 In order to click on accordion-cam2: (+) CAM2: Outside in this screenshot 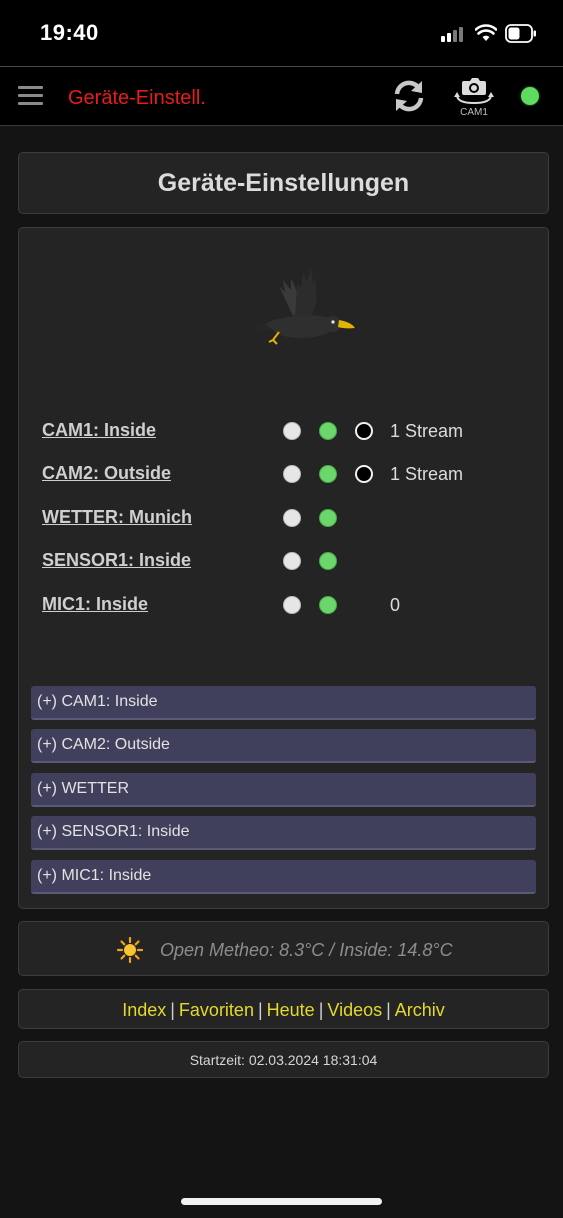, I will do `click(283, 746)`.